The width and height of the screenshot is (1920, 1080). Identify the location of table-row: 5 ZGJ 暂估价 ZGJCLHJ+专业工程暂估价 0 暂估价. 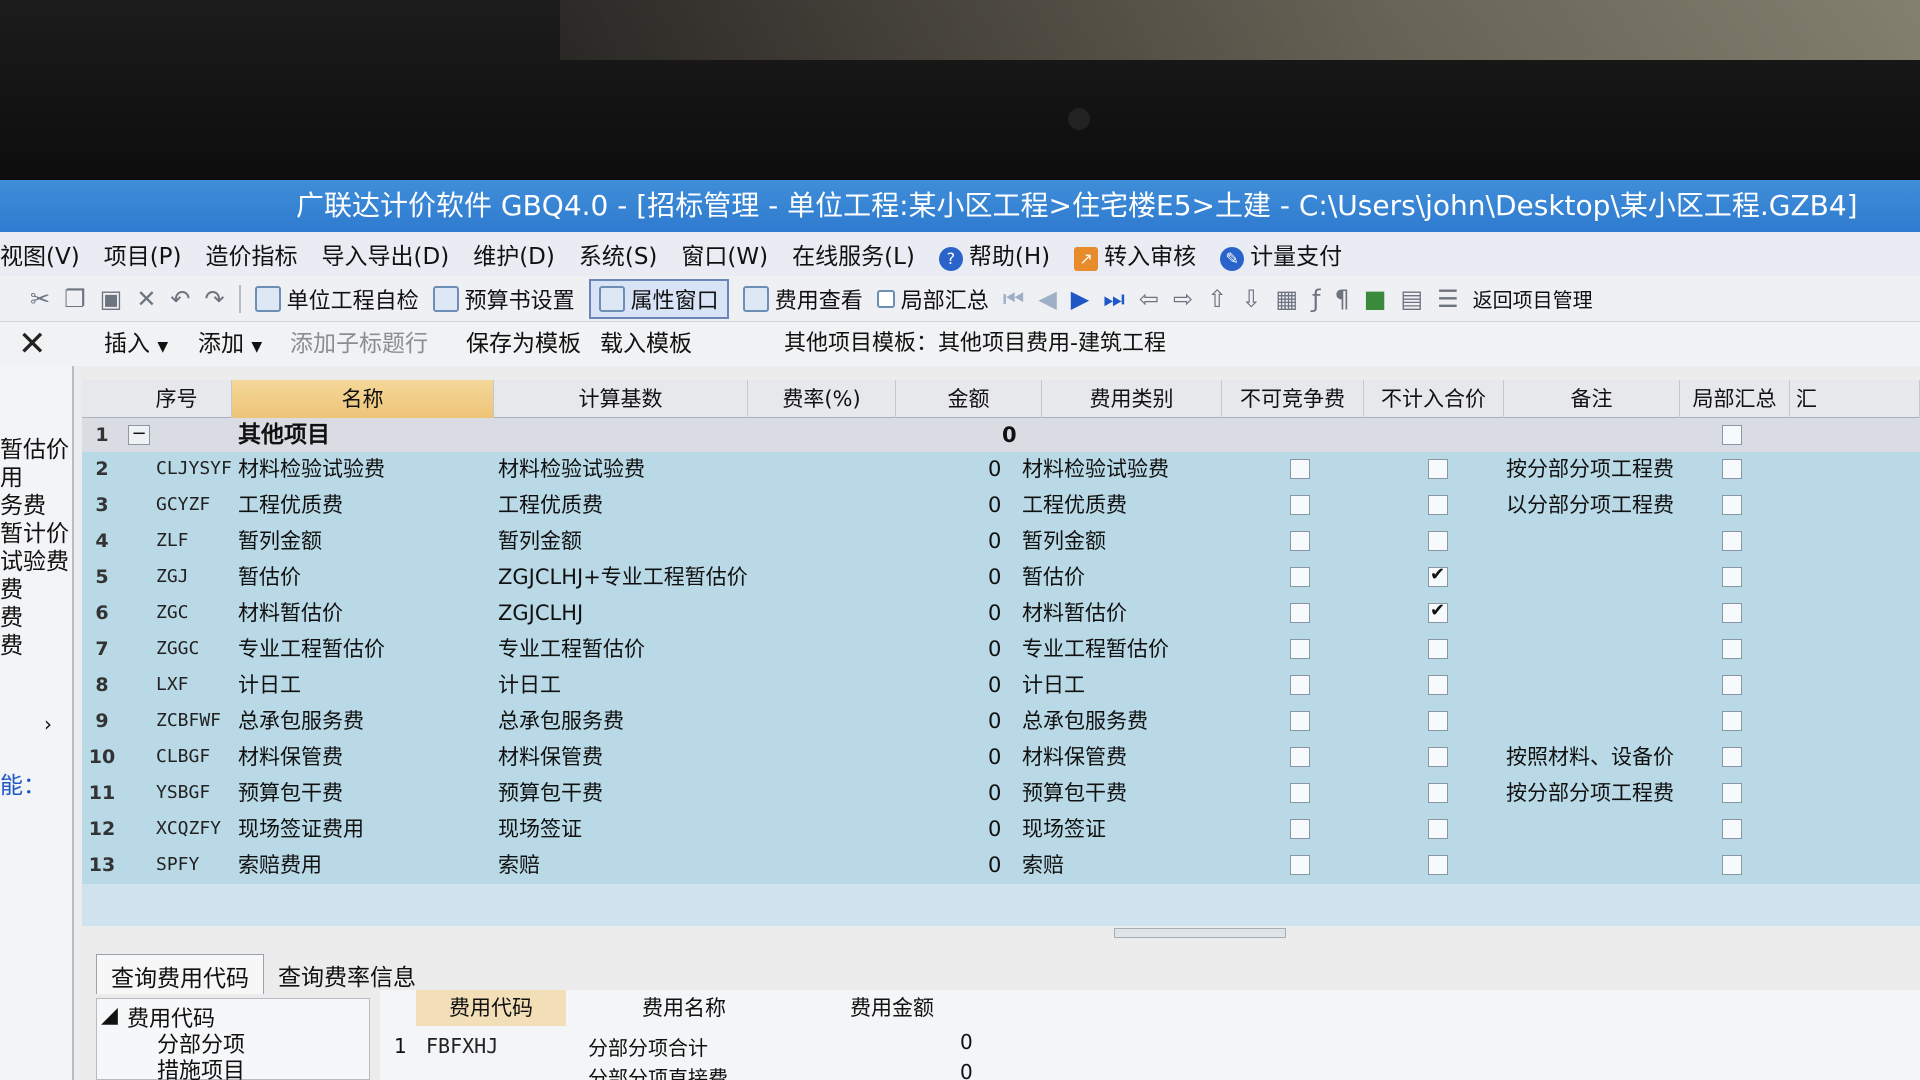
(1001, 578).